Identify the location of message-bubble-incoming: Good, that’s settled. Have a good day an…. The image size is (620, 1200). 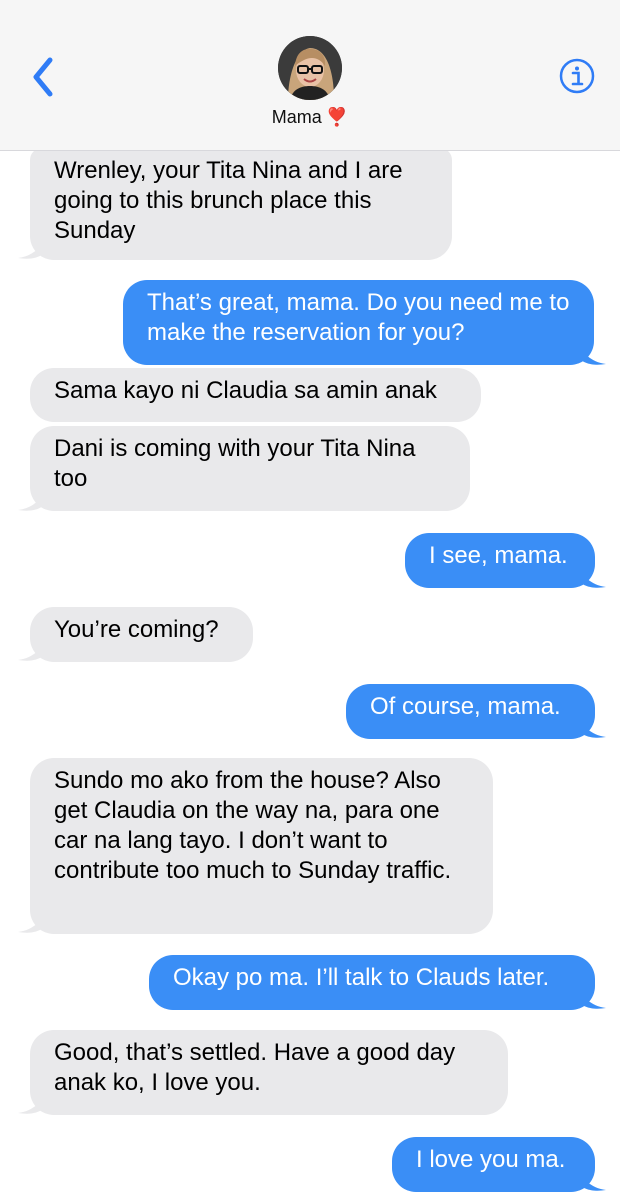
(269, 1072).